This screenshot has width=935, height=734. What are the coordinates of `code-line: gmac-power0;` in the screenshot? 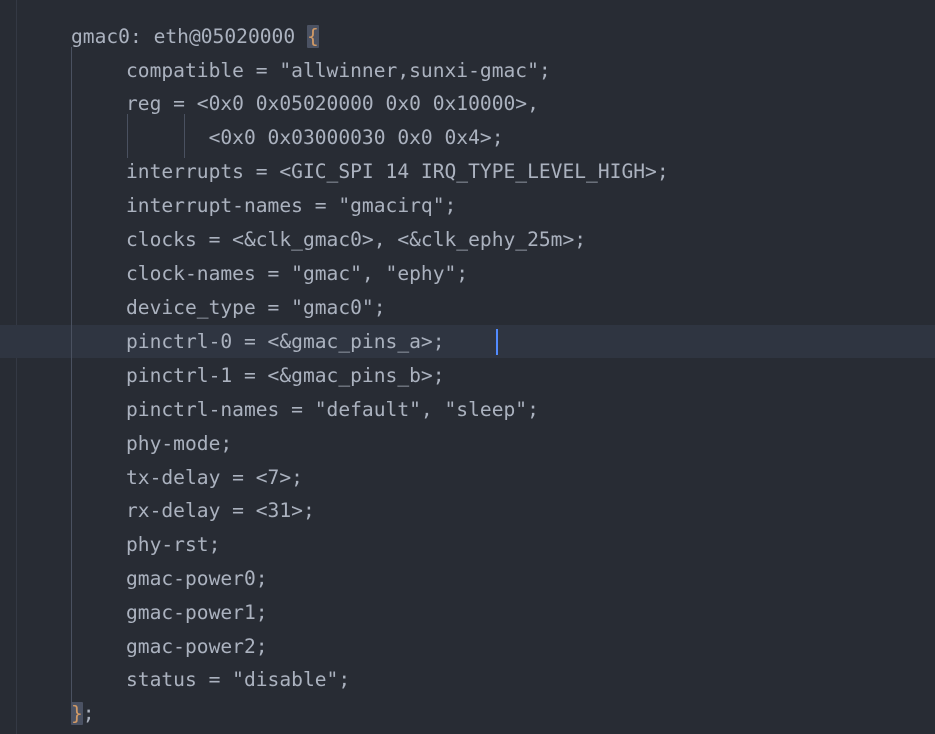 It's located at (467, 578).